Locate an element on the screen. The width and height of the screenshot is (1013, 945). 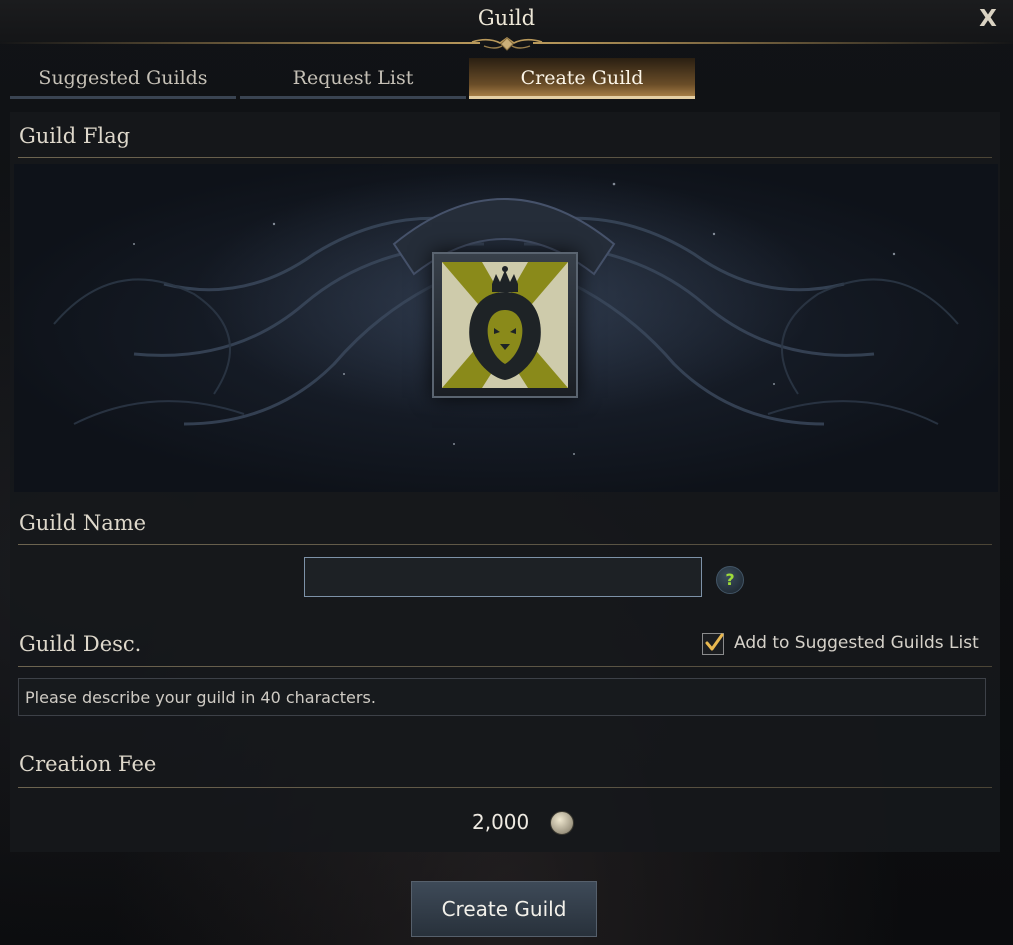
tab-suggested-guilds: Suggested Guilds is located at coordinates (123, 78).